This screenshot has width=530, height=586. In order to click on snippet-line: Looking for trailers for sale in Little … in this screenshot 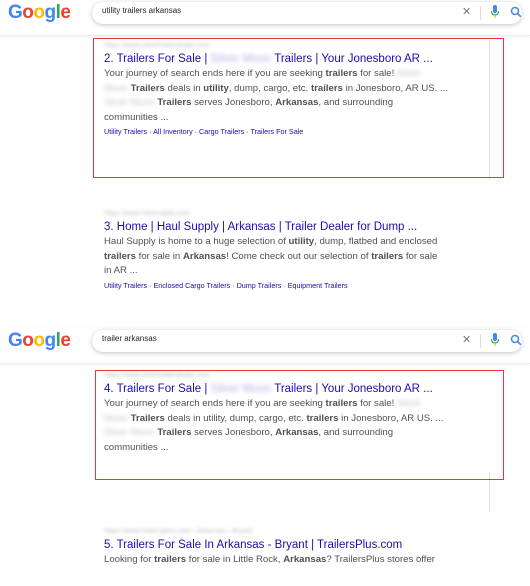, I will do `click(269, 559)`.